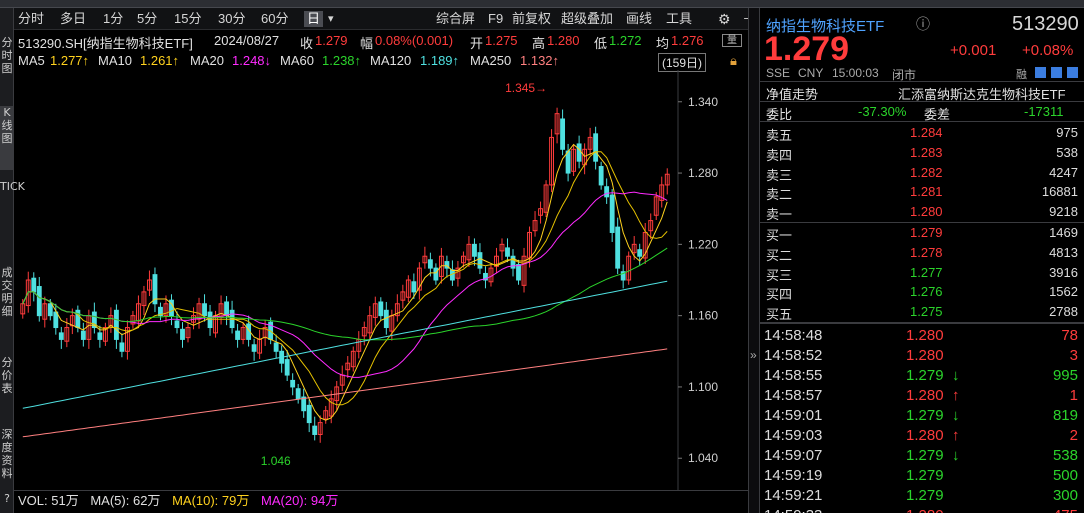 This screenshot has width=1084, height=513. I want to click on tools-button: 工具, so click(679, 19).